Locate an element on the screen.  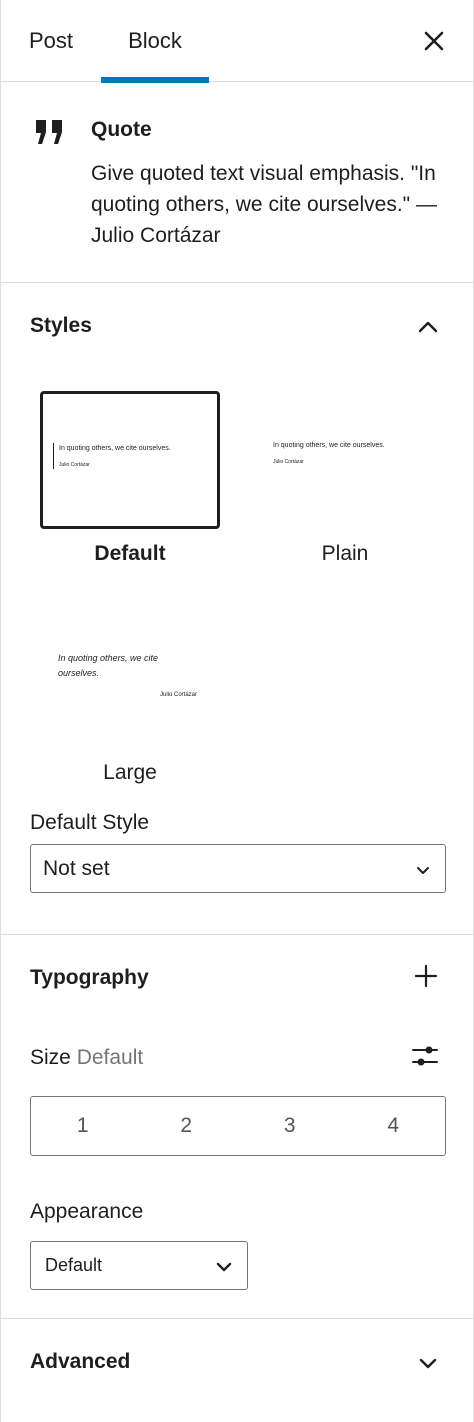
close-sidebar-button is located at coordinates (434, 41).